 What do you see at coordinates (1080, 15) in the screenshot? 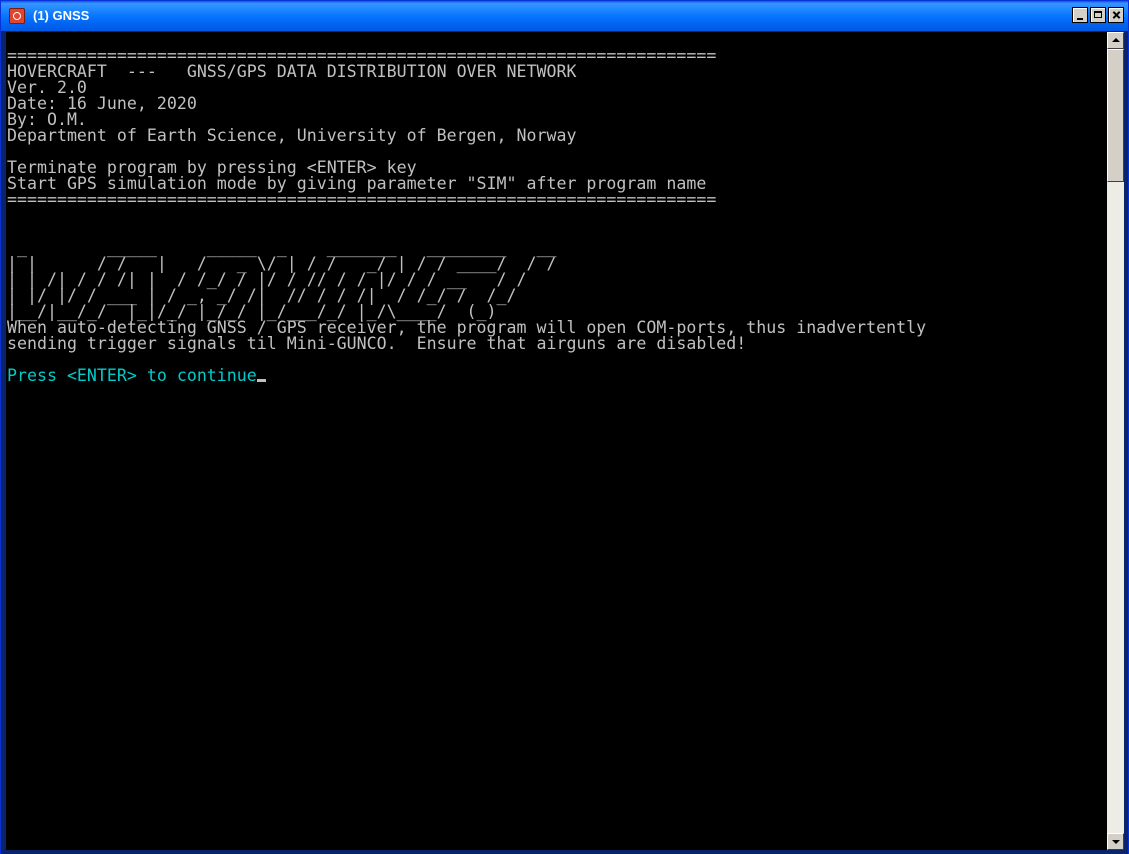
I see `minimize-icon` at bounding box center [1080, 15].